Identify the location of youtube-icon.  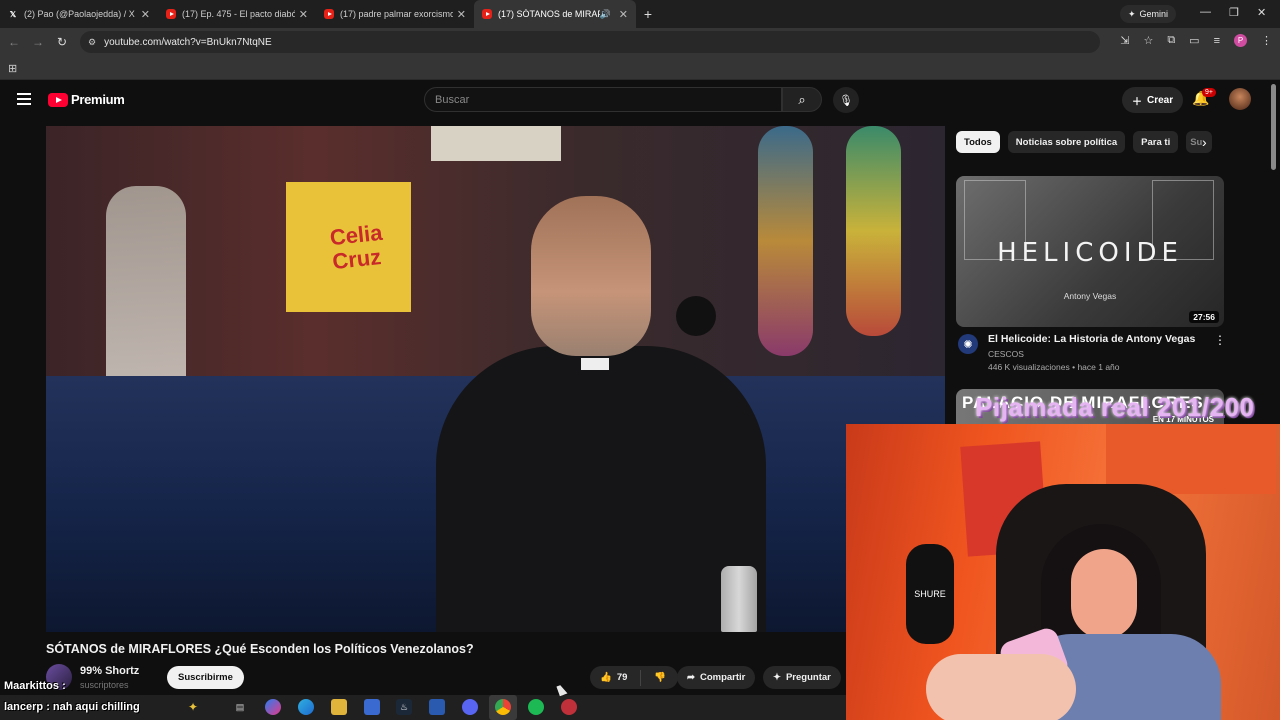
(171, 14).